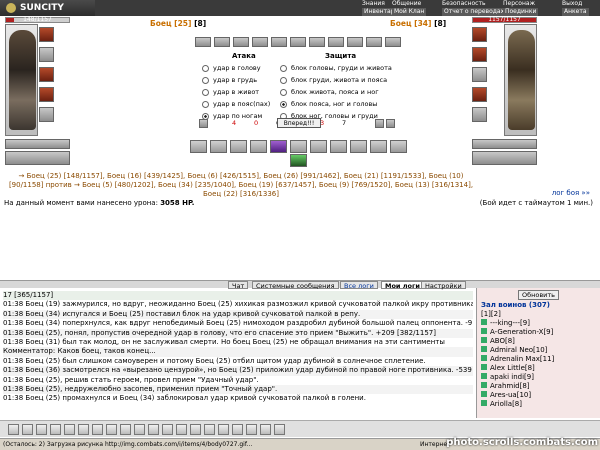  Describe the element at coordinates (538, 350) in the screenshot. I see `player-item: Admiral Neo[10]` at that location.